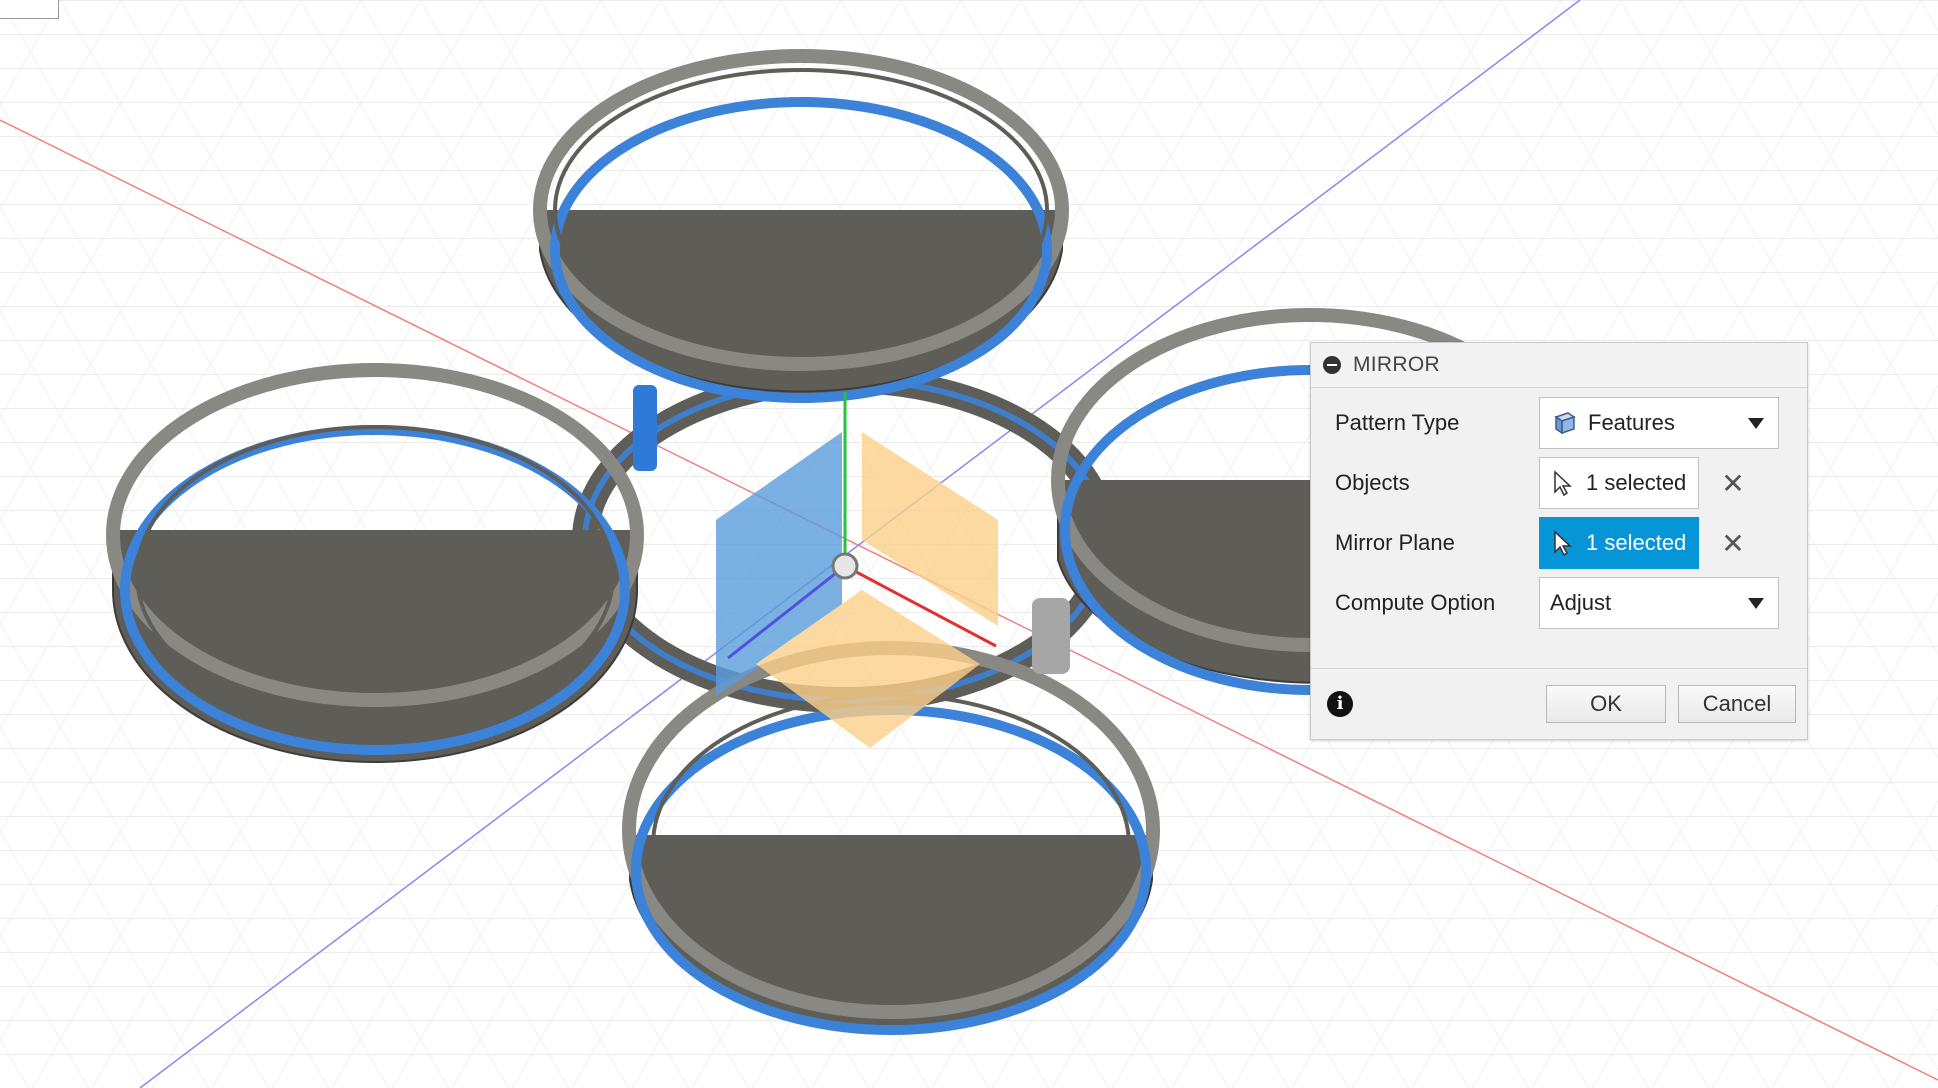 This screenshot has width=1938, height=1088. I want to click on pattern-type-row: Pattern Type Features, so click(1557, 423).